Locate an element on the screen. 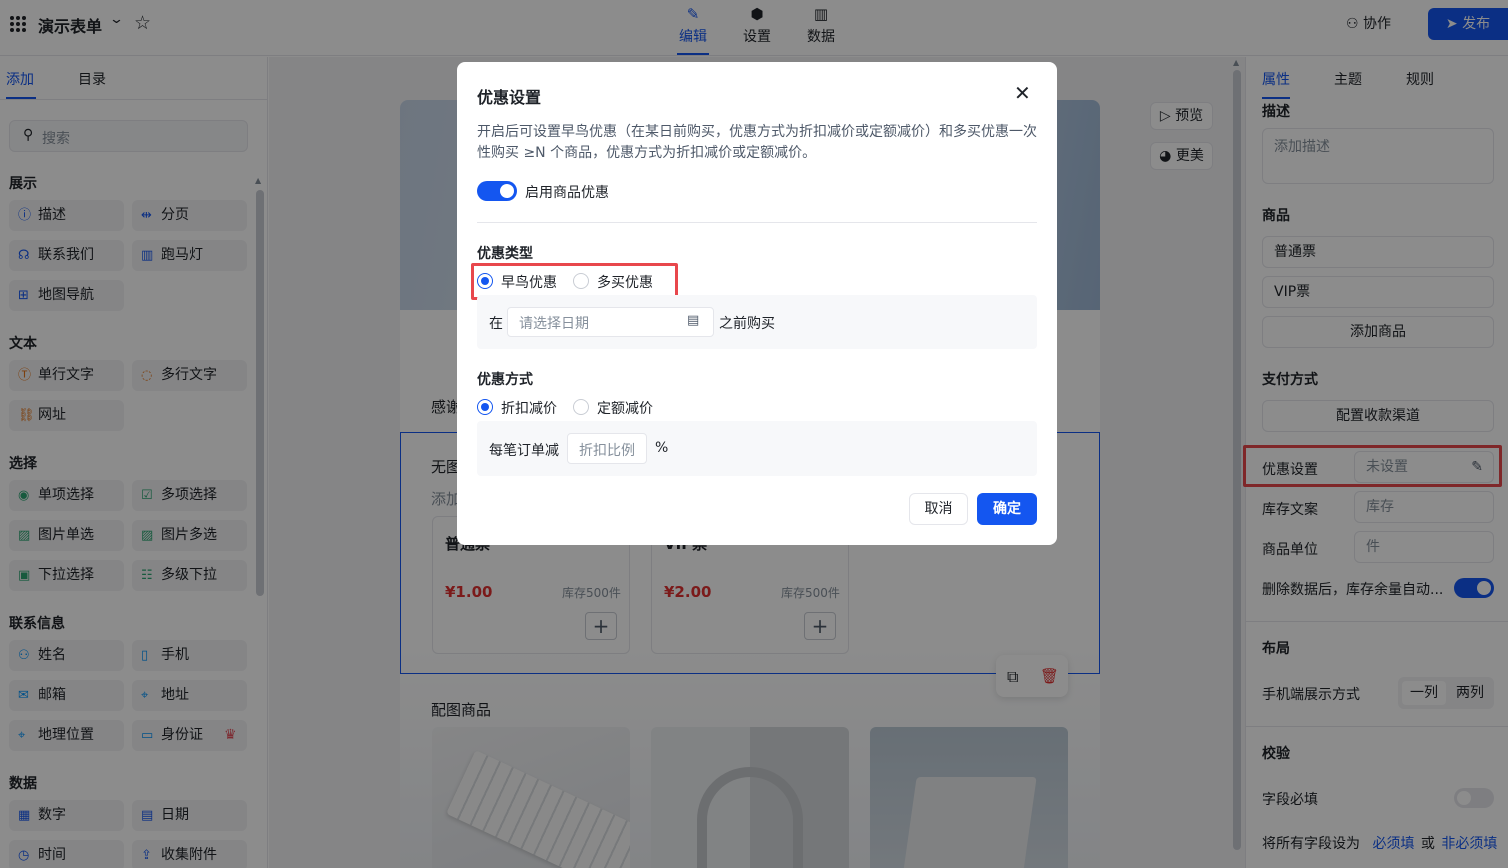  calendar-icon: ▤ is located at coordinates (693, 320).